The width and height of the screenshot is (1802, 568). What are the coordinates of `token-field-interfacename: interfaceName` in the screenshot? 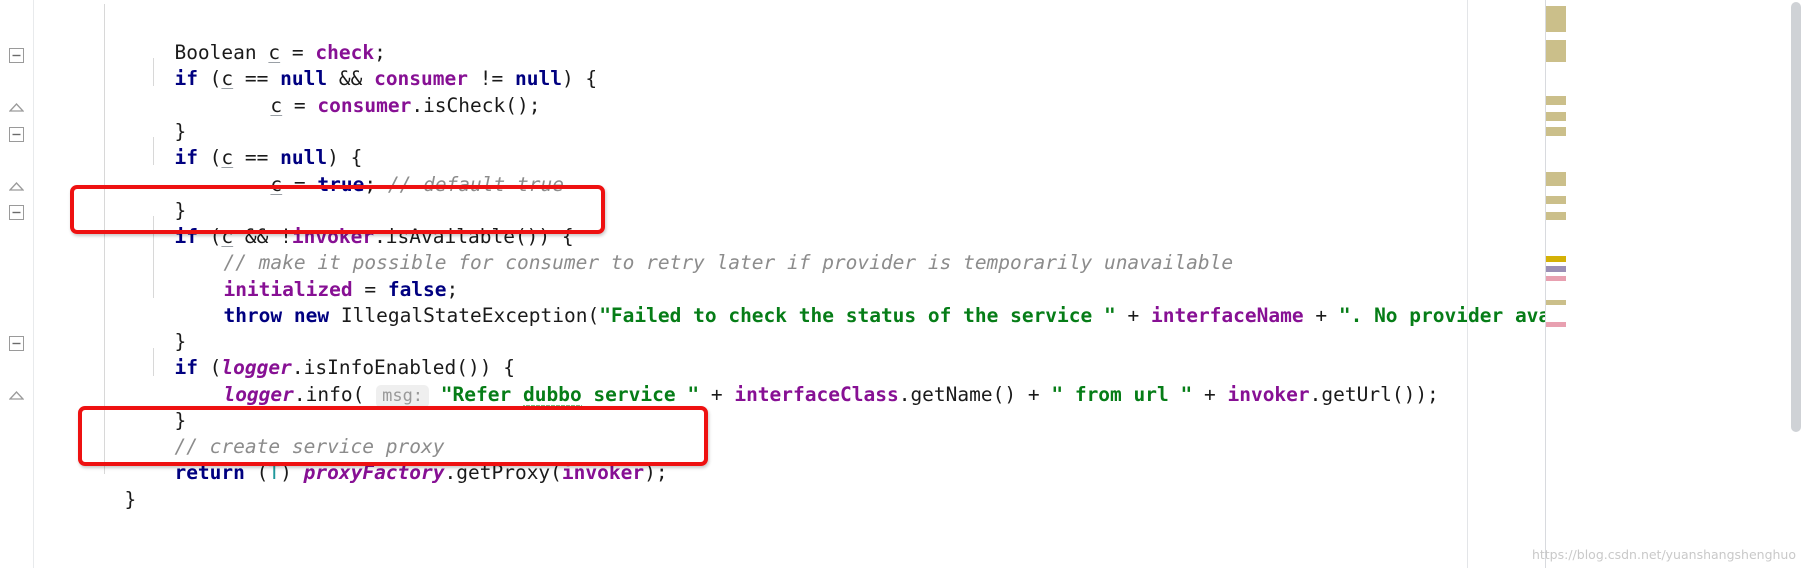 It's located at (1227, 316).